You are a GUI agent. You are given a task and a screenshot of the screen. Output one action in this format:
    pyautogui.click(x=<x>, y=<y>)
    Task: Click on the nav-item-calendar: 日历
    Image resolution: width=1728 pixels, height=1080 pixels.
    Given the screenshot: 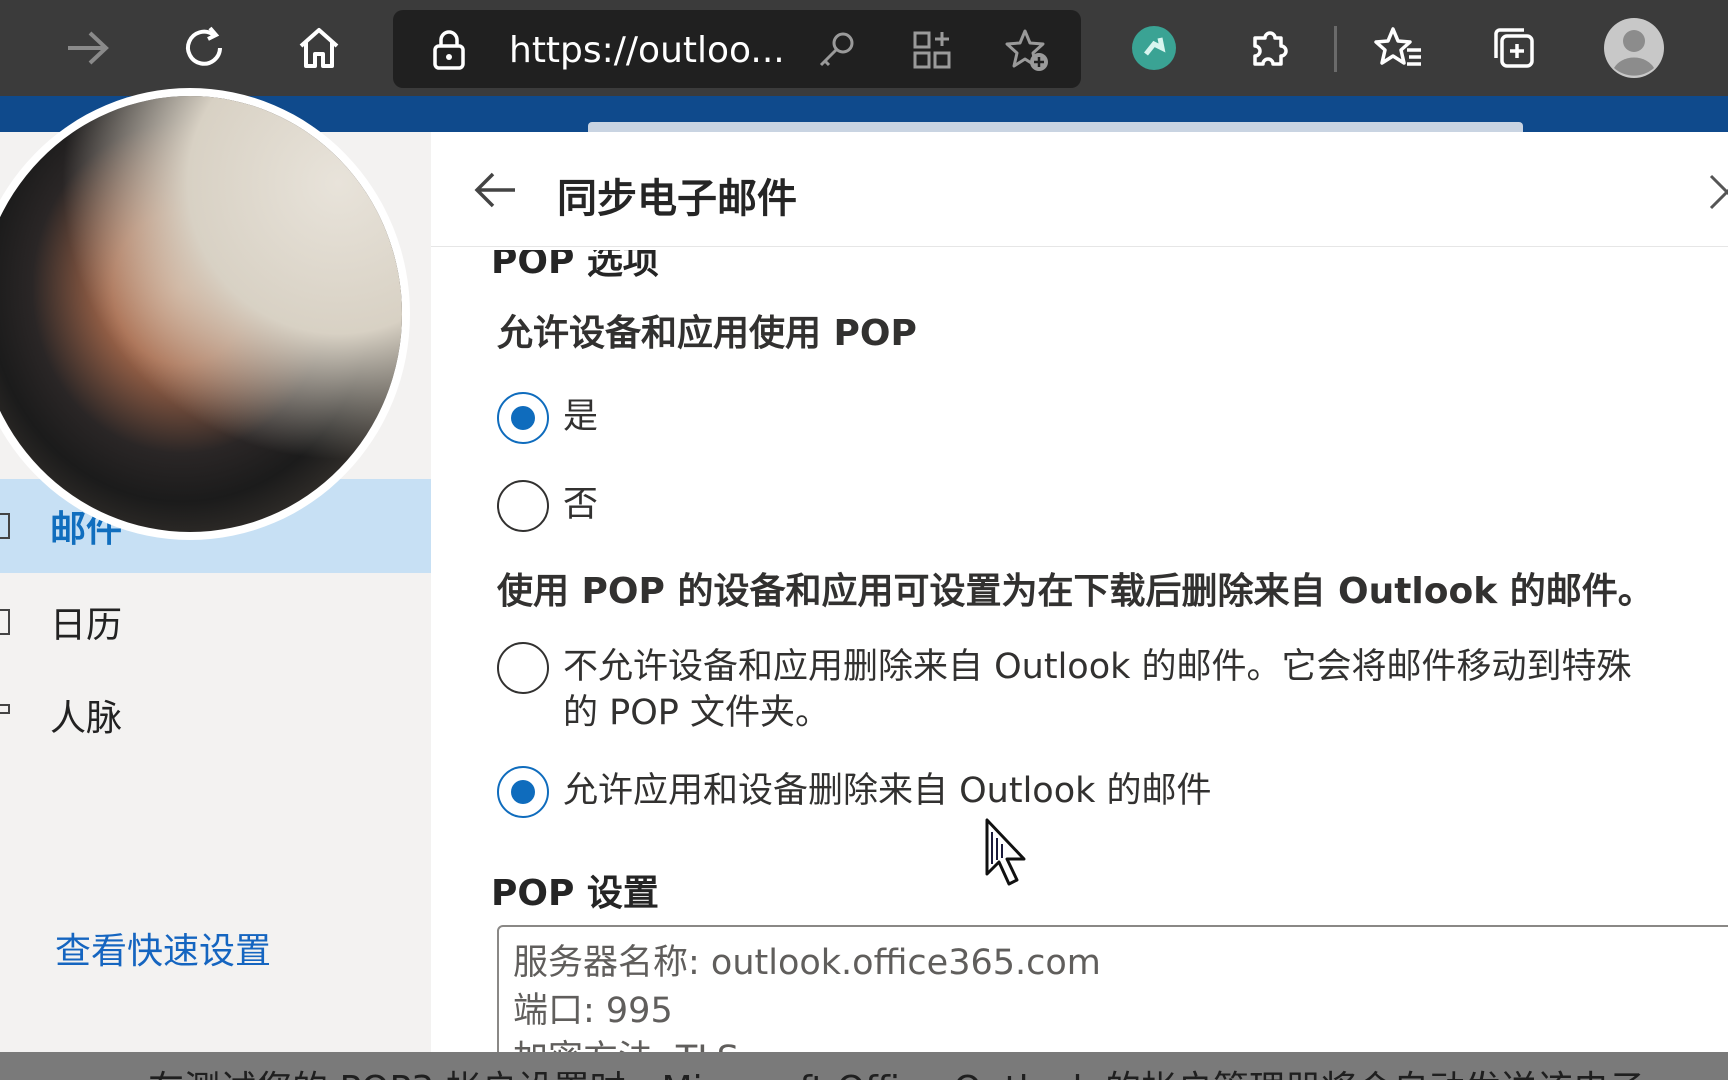 What is the action you would take?
    pyautogui.click(x=215, y=622)
    